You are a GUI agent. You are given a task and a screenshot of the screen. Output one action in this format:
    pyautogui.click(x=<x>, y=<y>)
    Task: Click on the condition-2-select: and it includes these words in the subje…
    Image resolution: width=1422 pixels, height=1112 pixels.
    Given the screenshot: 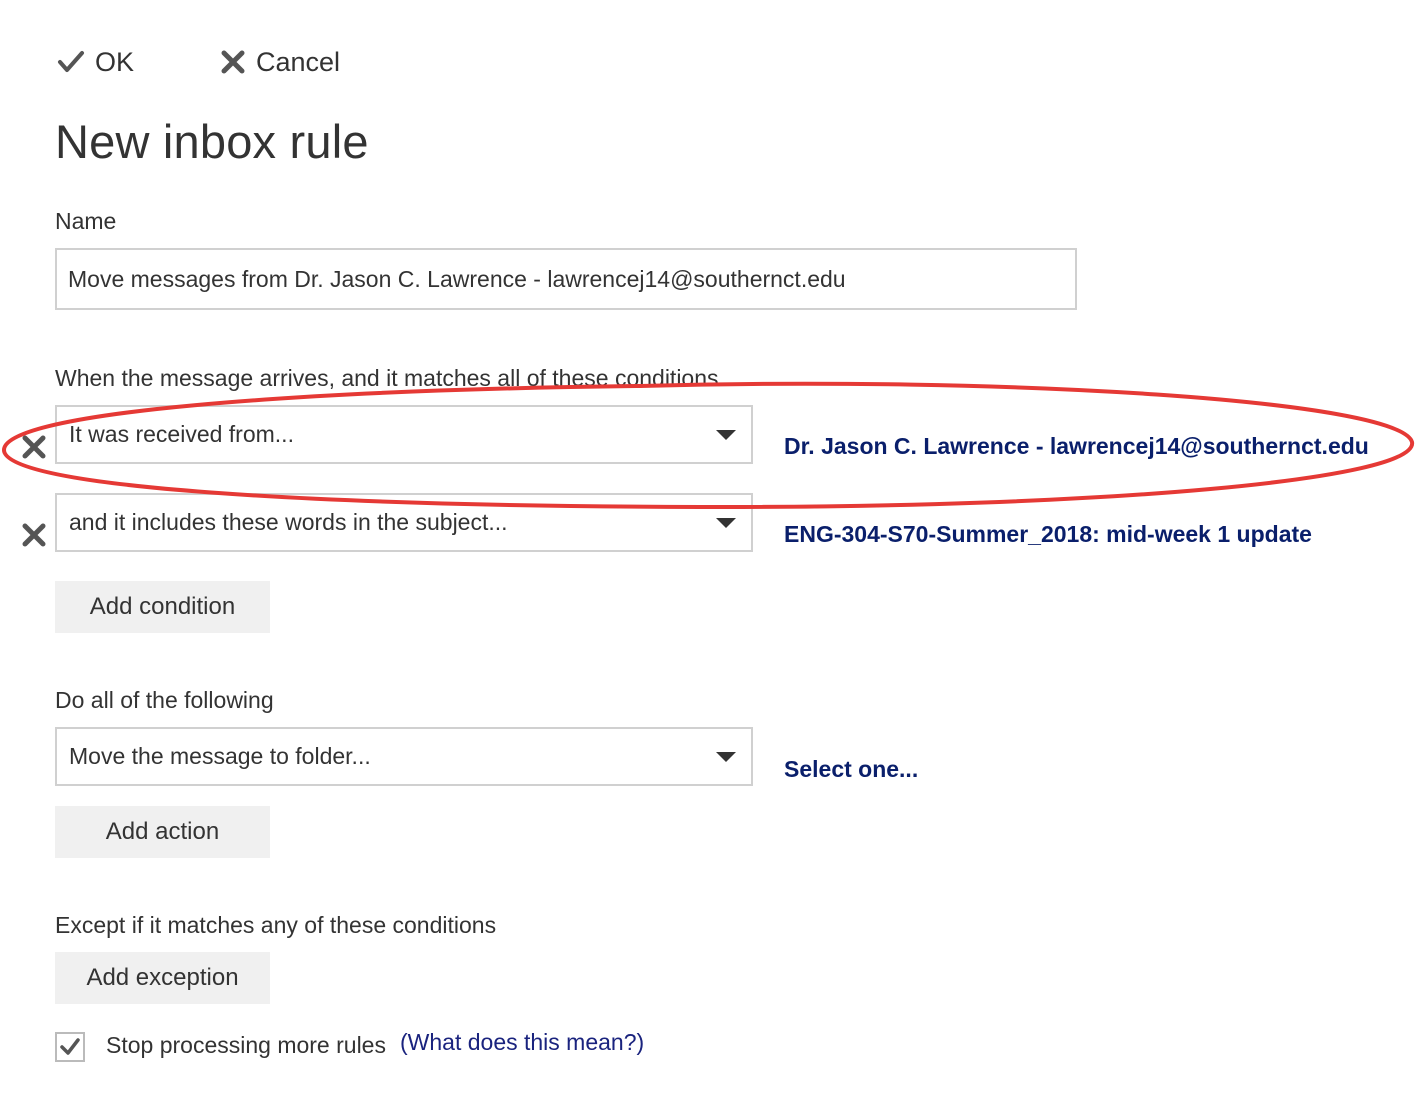 What is the action you would take?
    pyautogui.click(x=404, y=522)
    